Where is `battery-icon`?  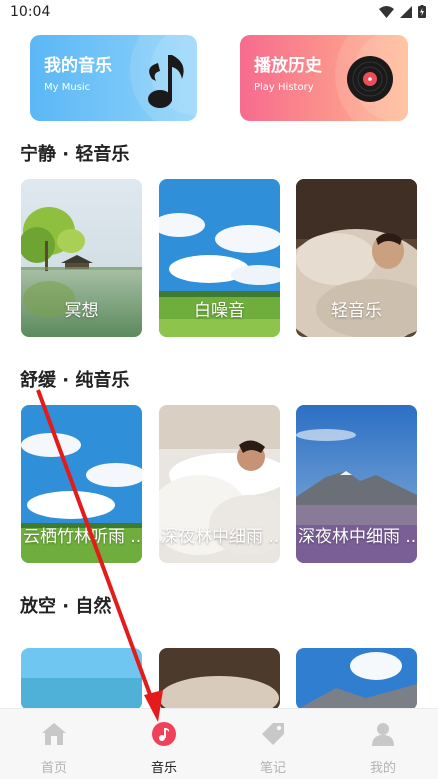 battery-icon is located at coordinates (422, 11).